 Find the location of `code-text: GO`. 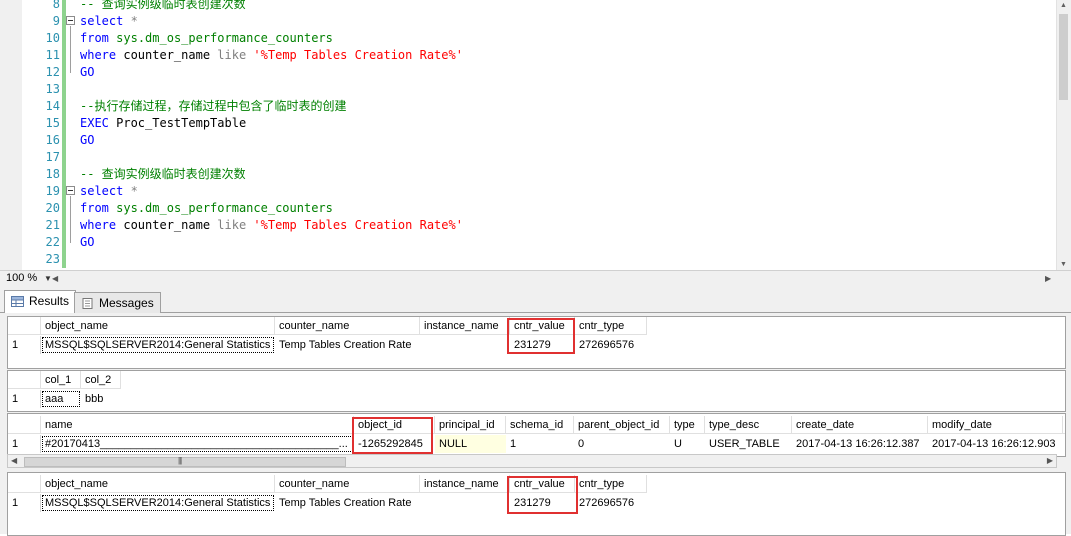

code-text: GO is located at coordinates (87, 140).